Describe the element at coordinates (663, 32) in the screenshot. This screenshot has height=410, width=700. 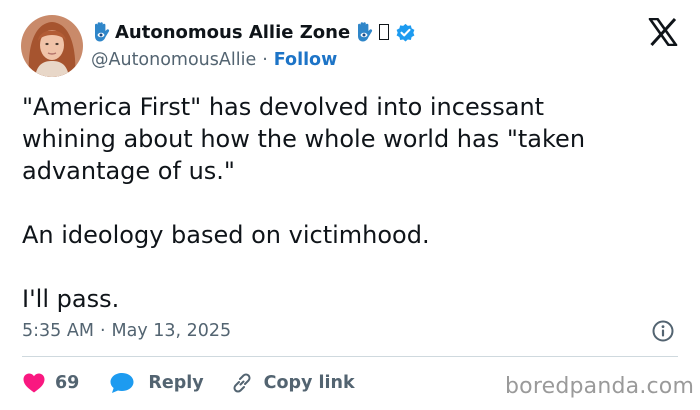
I see `x-logo-icon` at that location.